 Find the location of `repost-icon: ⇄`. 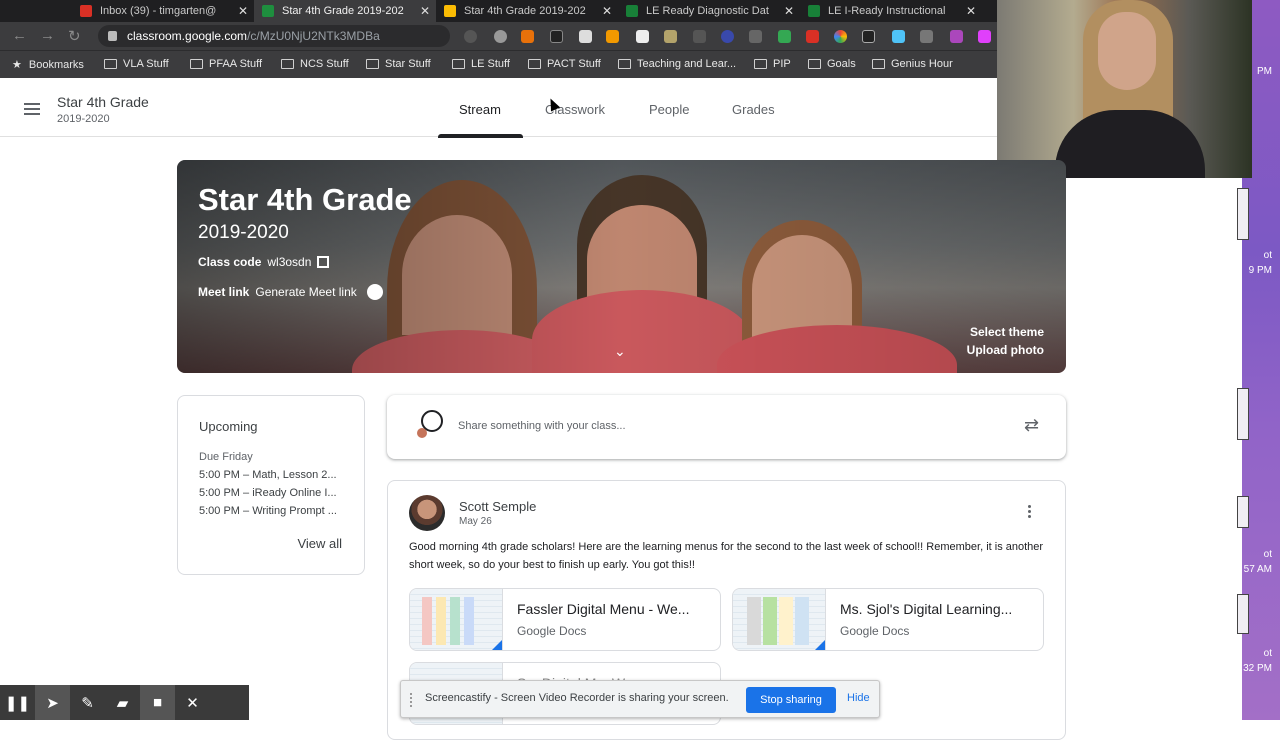

repost-icon: ⇄ is located at coordinates (1031, 425).